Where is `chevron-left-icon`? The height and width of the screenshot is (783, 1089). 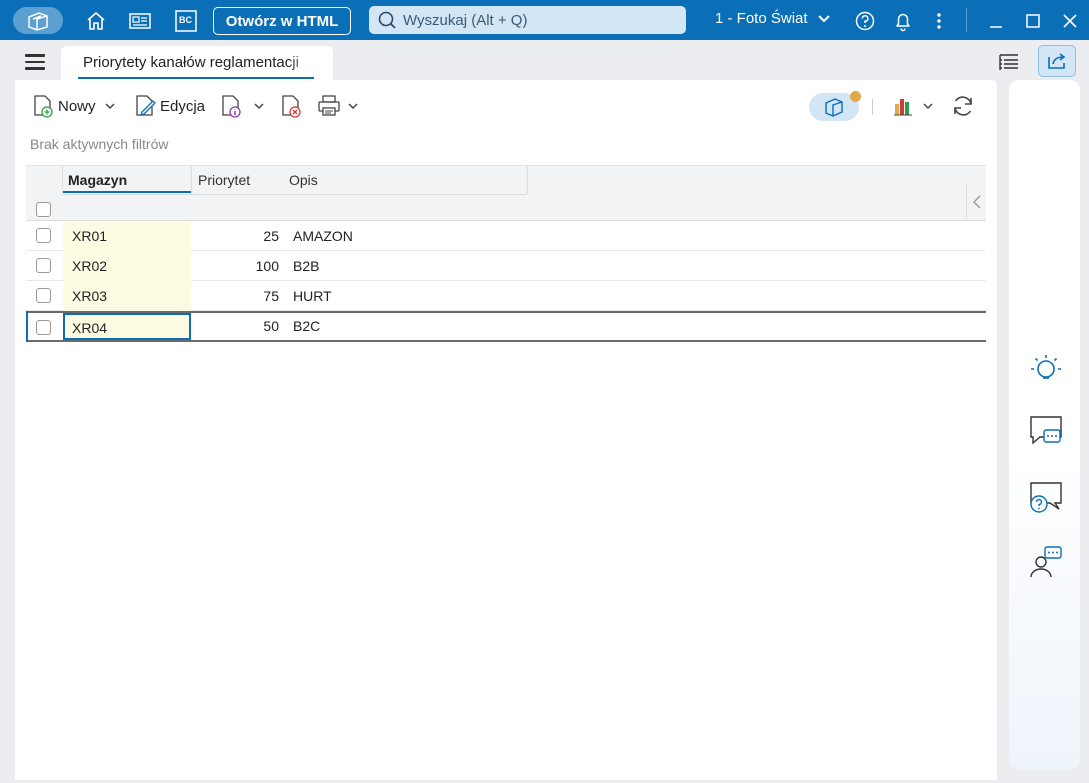
chevron-left-icon is located at coordinates (976, 202).